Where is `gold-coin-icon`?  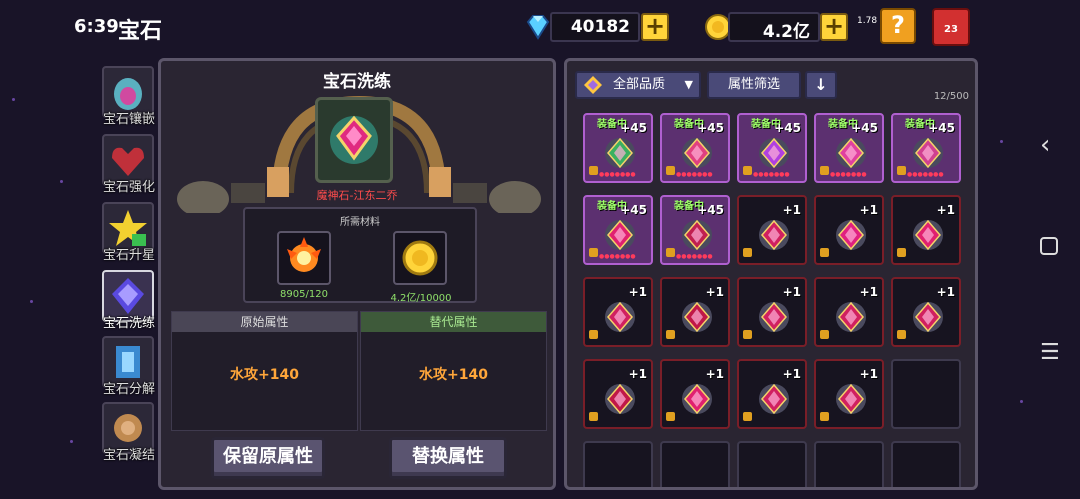 gold-coin-icon is located at coordinates (420, 258).